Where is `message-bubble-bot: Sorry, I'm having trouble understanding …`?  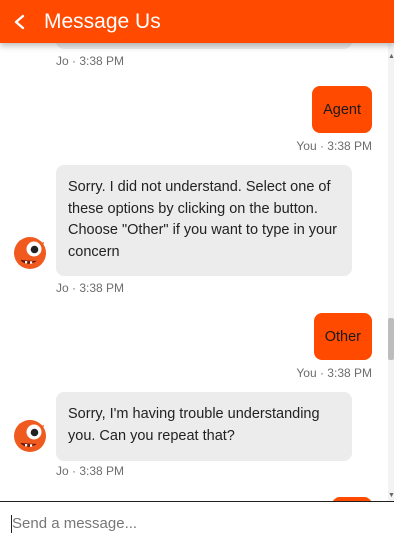 message-bubble-bot: Sorry, I'm having trouble understanding … is located at coordinates (204, 426).